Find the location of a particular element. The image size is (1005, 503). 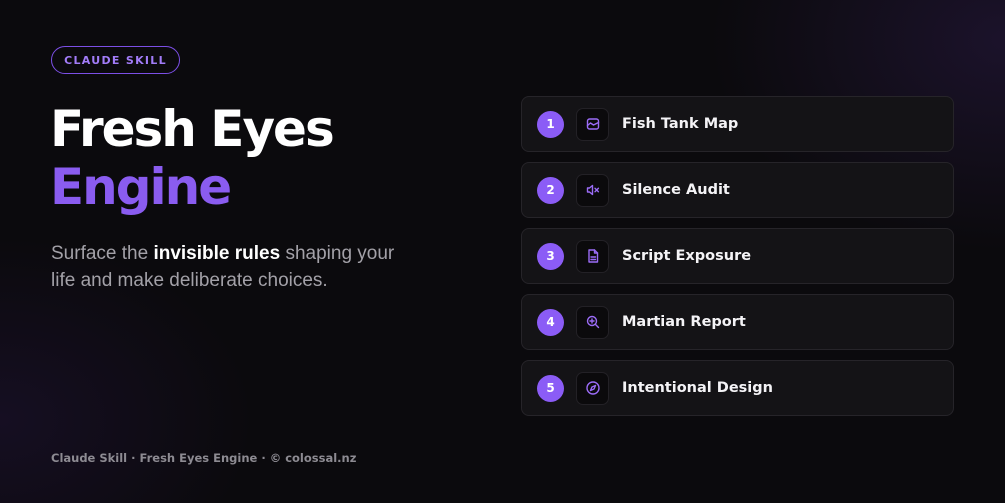

subtitle-emphasis: invisible rules is located at coordinates (217, 253).